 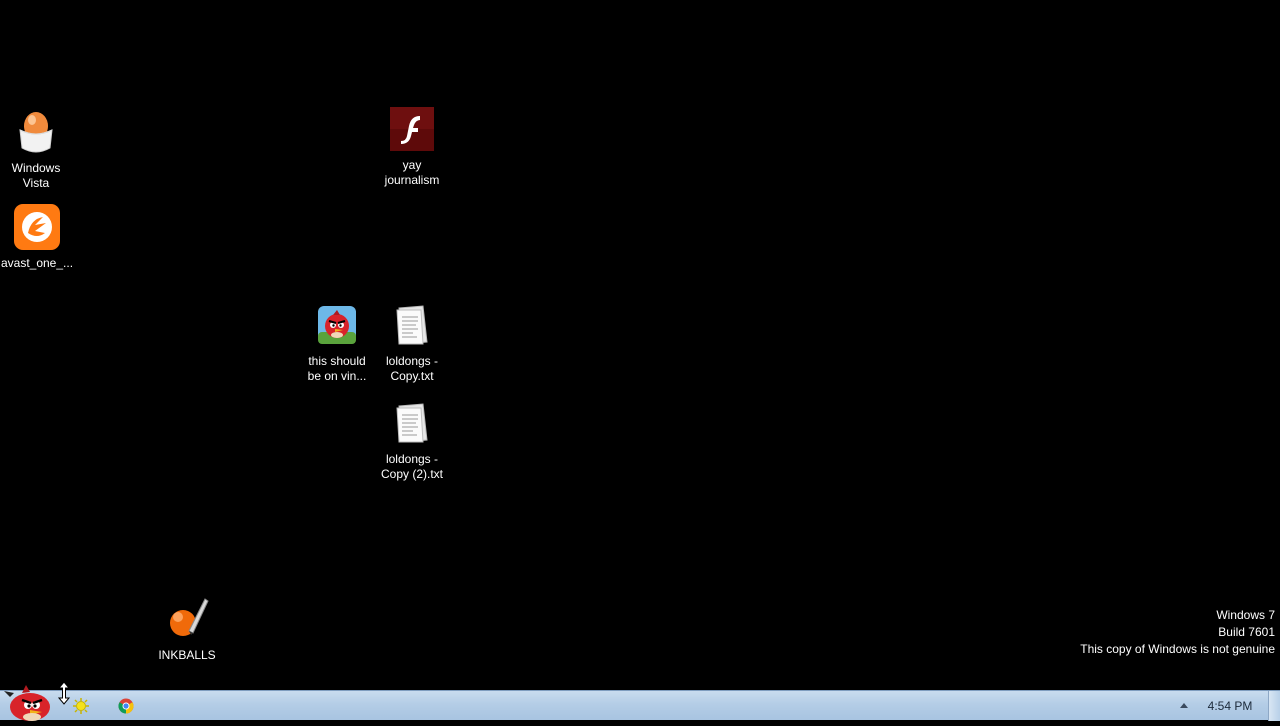 I want to click on taskbar: 4:54 PM, so click(x=640, y=703).